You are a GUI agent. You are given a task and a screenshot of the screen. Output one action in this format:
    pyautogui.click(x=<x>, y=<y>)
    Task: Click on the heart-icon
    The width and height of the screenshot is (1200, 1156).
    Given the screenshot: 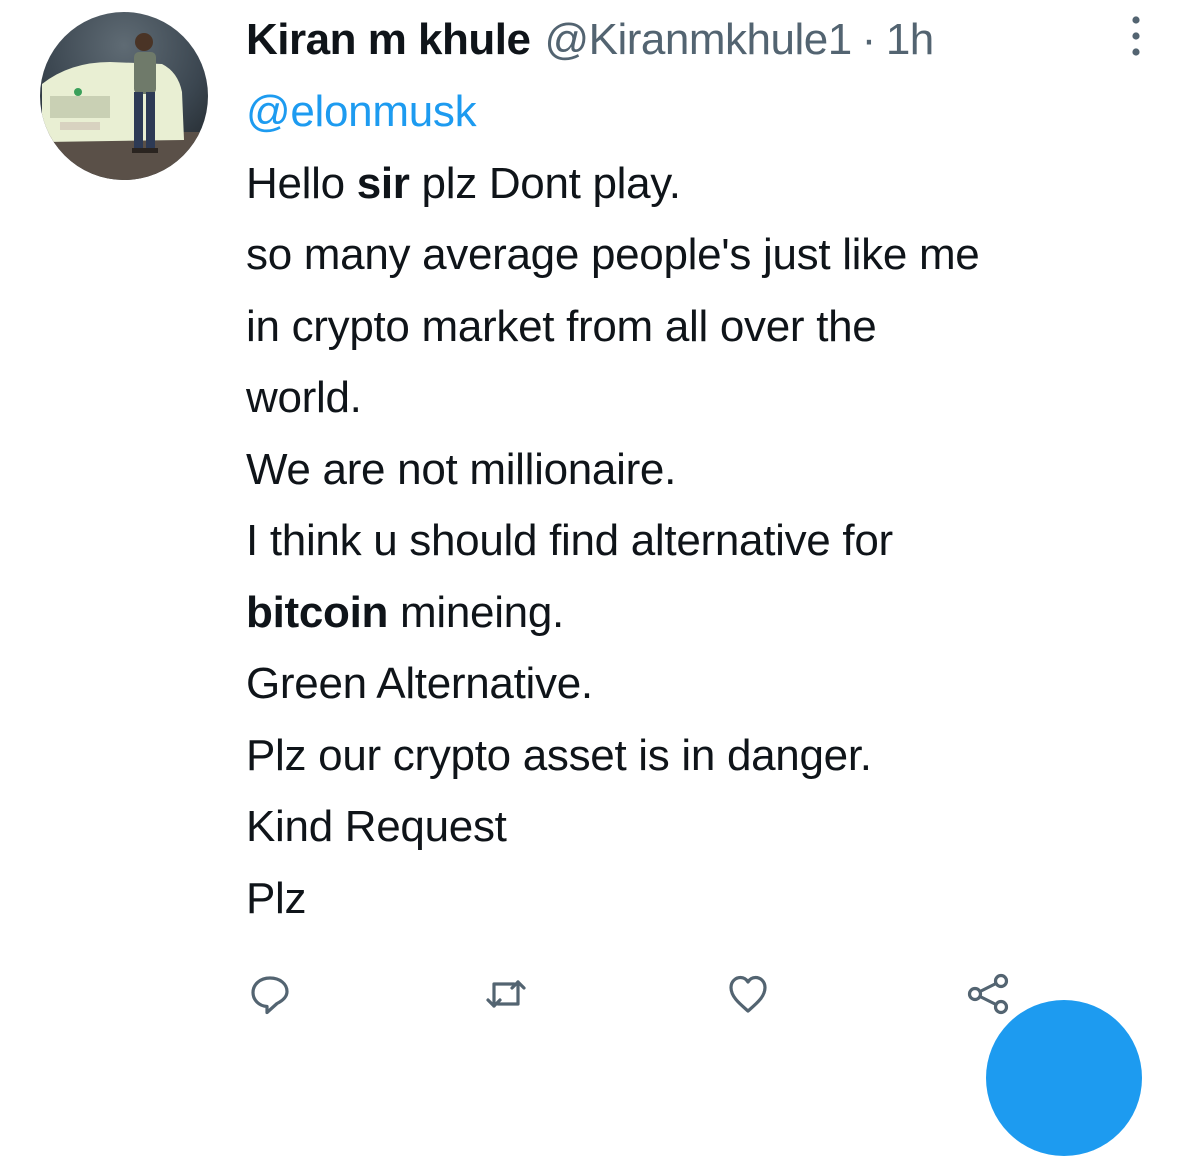 What is the action you would take?
    pyautogui.click(x=748, y=994)
    